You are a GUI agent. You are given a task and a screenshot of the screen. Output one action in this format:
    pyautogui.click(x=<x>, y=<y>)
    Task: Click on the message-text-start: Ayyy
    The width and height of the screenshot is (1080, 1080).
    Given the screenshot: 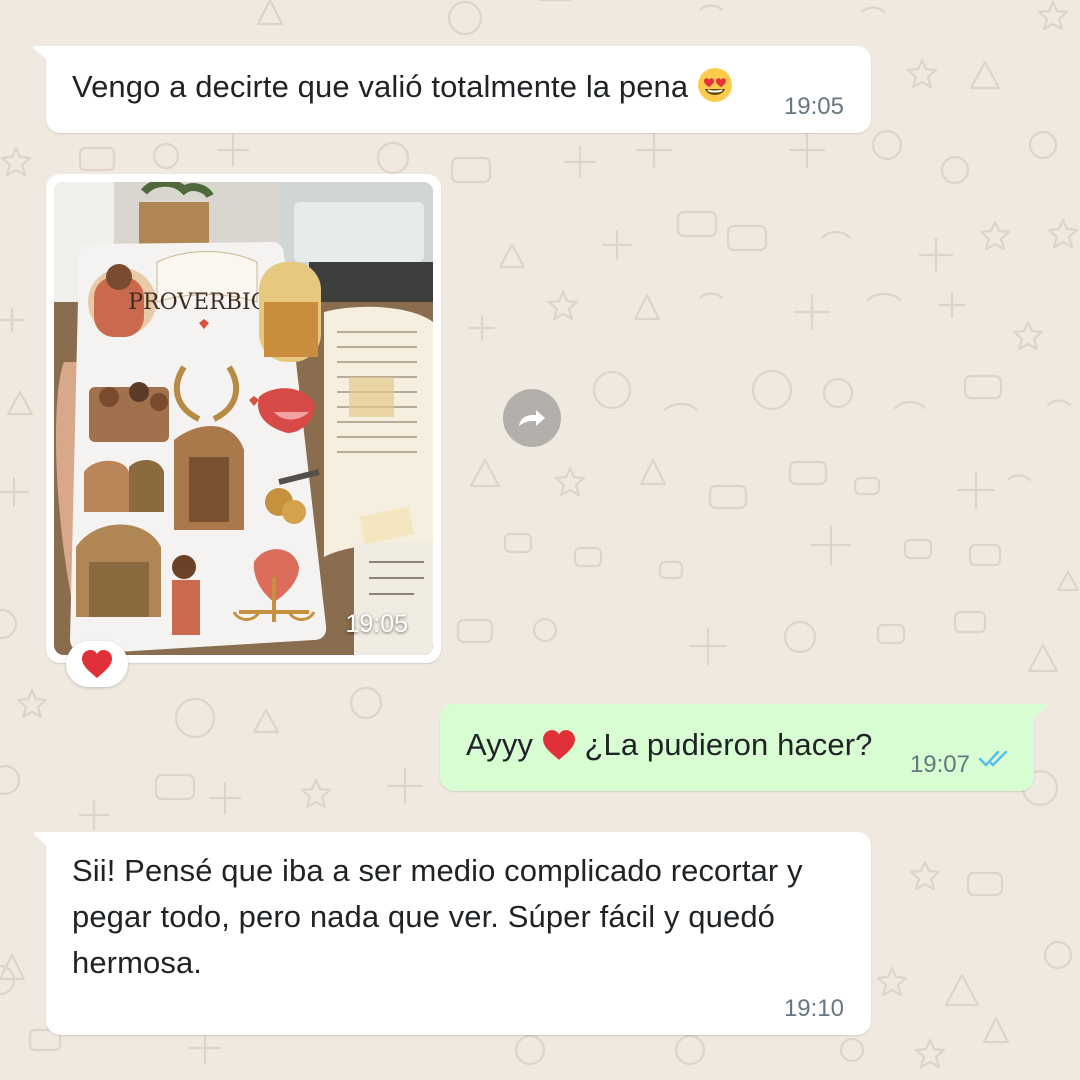 What is the action you would take?
    pyautogui.click(x=500, y=744)
    